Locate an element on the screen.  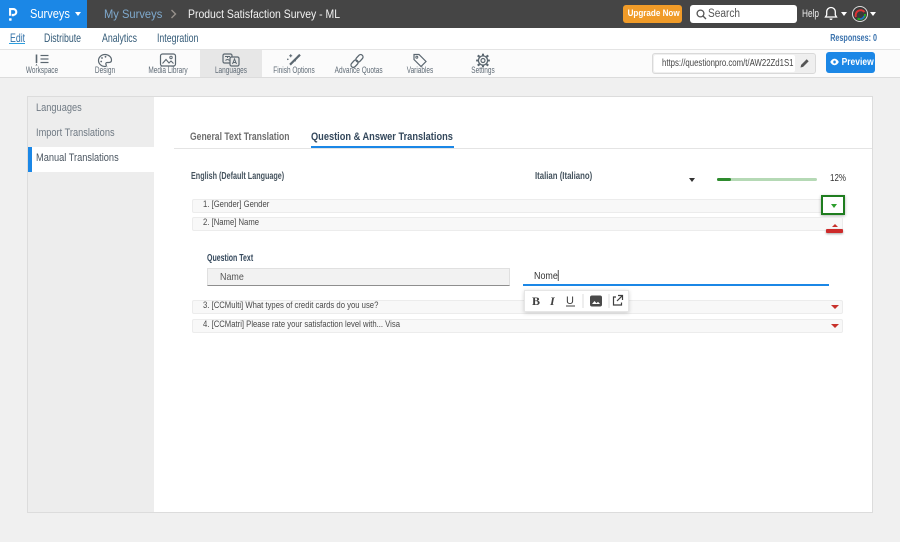
svg-text: I is located at coordinates (552, 301).